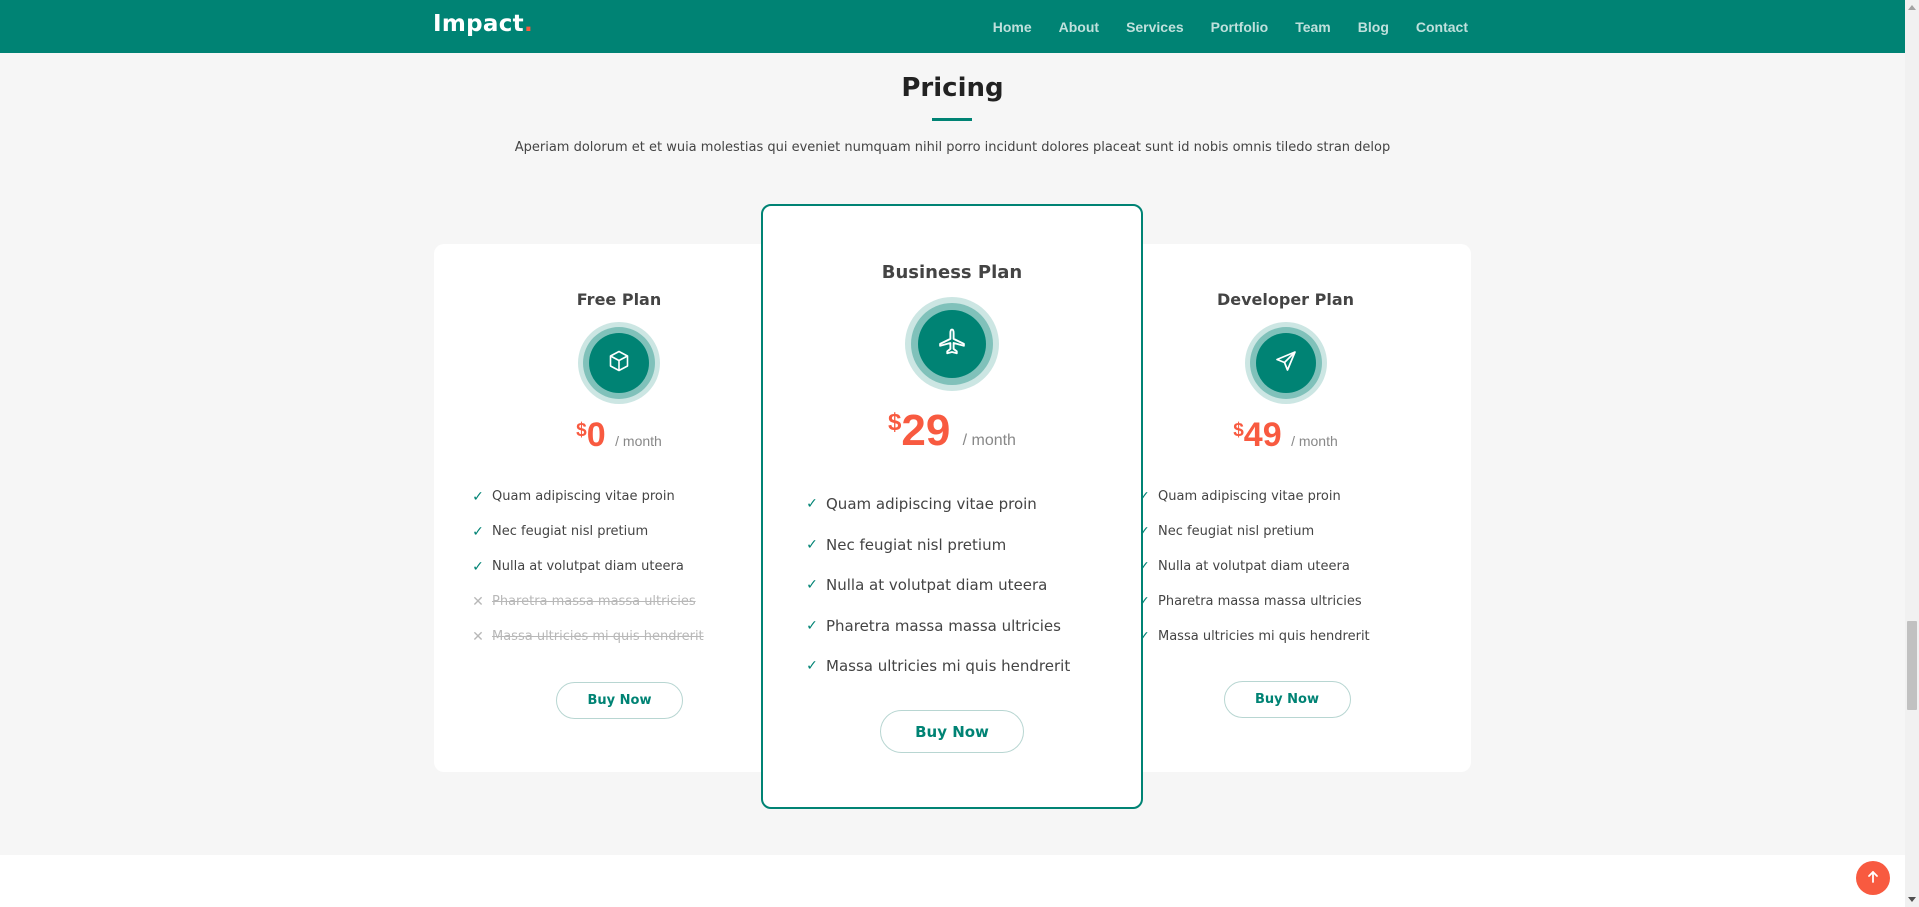 The width and height of the screenshot is (1919, 907). Describe the element at coordinates (1285, 299) in the screenshot. I see `plan-name: Developer Plan` at that location.